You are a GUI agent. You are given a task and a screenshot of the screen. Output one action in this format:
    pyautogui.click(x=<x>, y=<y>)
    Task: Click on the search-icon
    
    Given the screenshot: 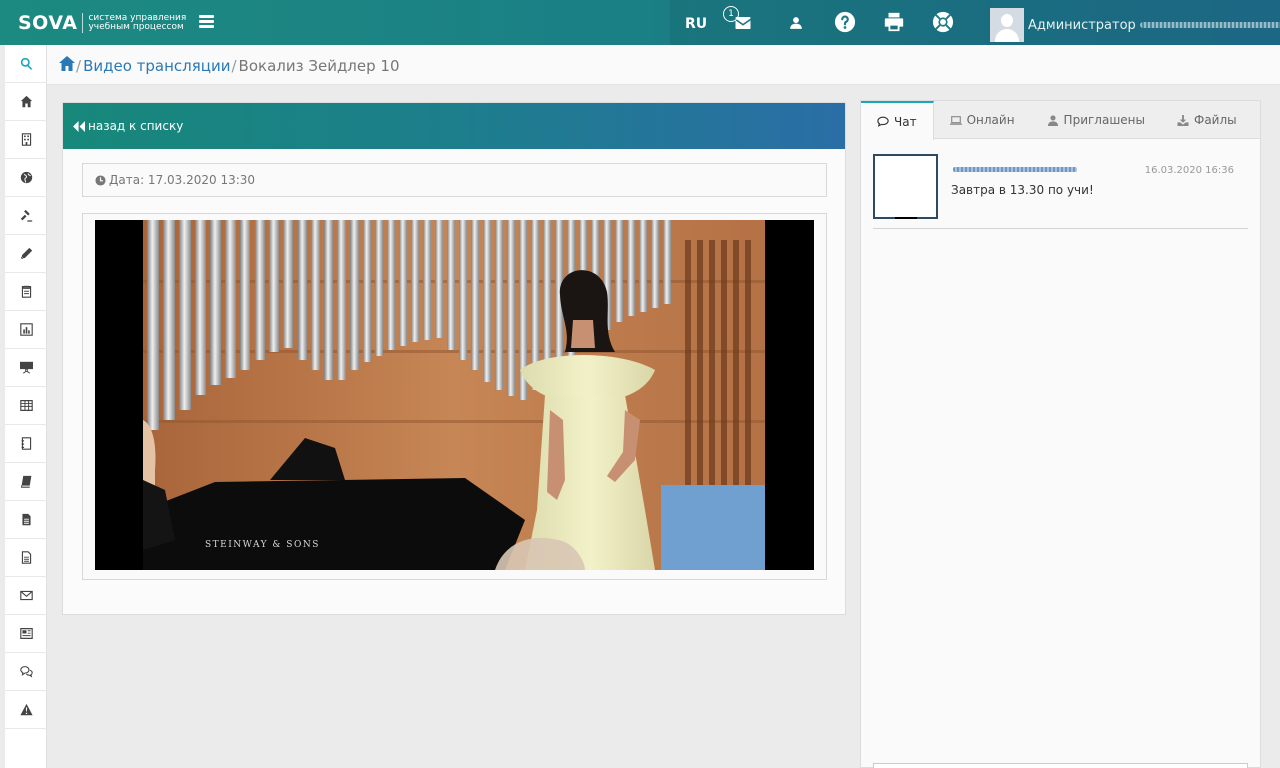 What is the action you would take?
    pyautogui.click(x=26, y=63)
    